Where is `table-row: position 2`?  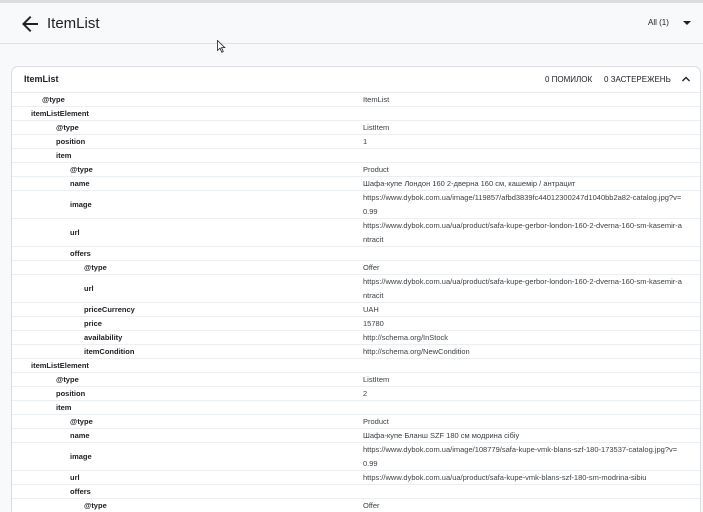 table-row: position 2 is located at coordinates (356, 394).